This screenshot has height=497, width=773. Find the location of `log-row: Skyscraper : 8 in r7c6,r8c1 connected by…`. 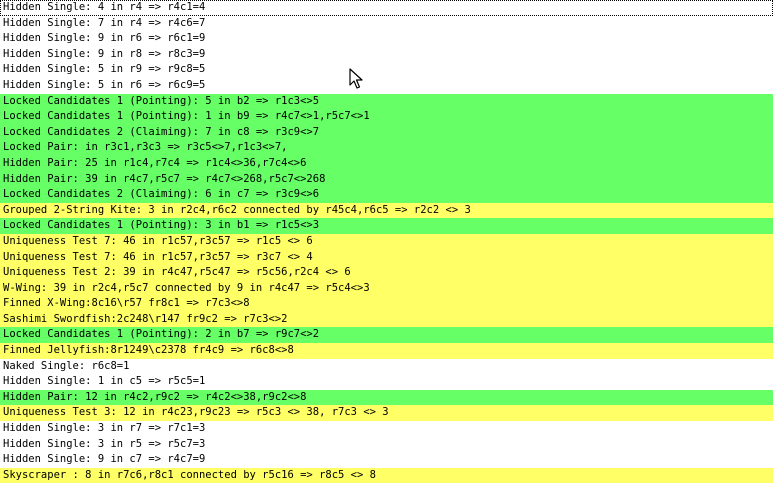

log-row: Skyscraper : 8 in r7c6,r8c1 connected by… is located at coordinates (386, 475).